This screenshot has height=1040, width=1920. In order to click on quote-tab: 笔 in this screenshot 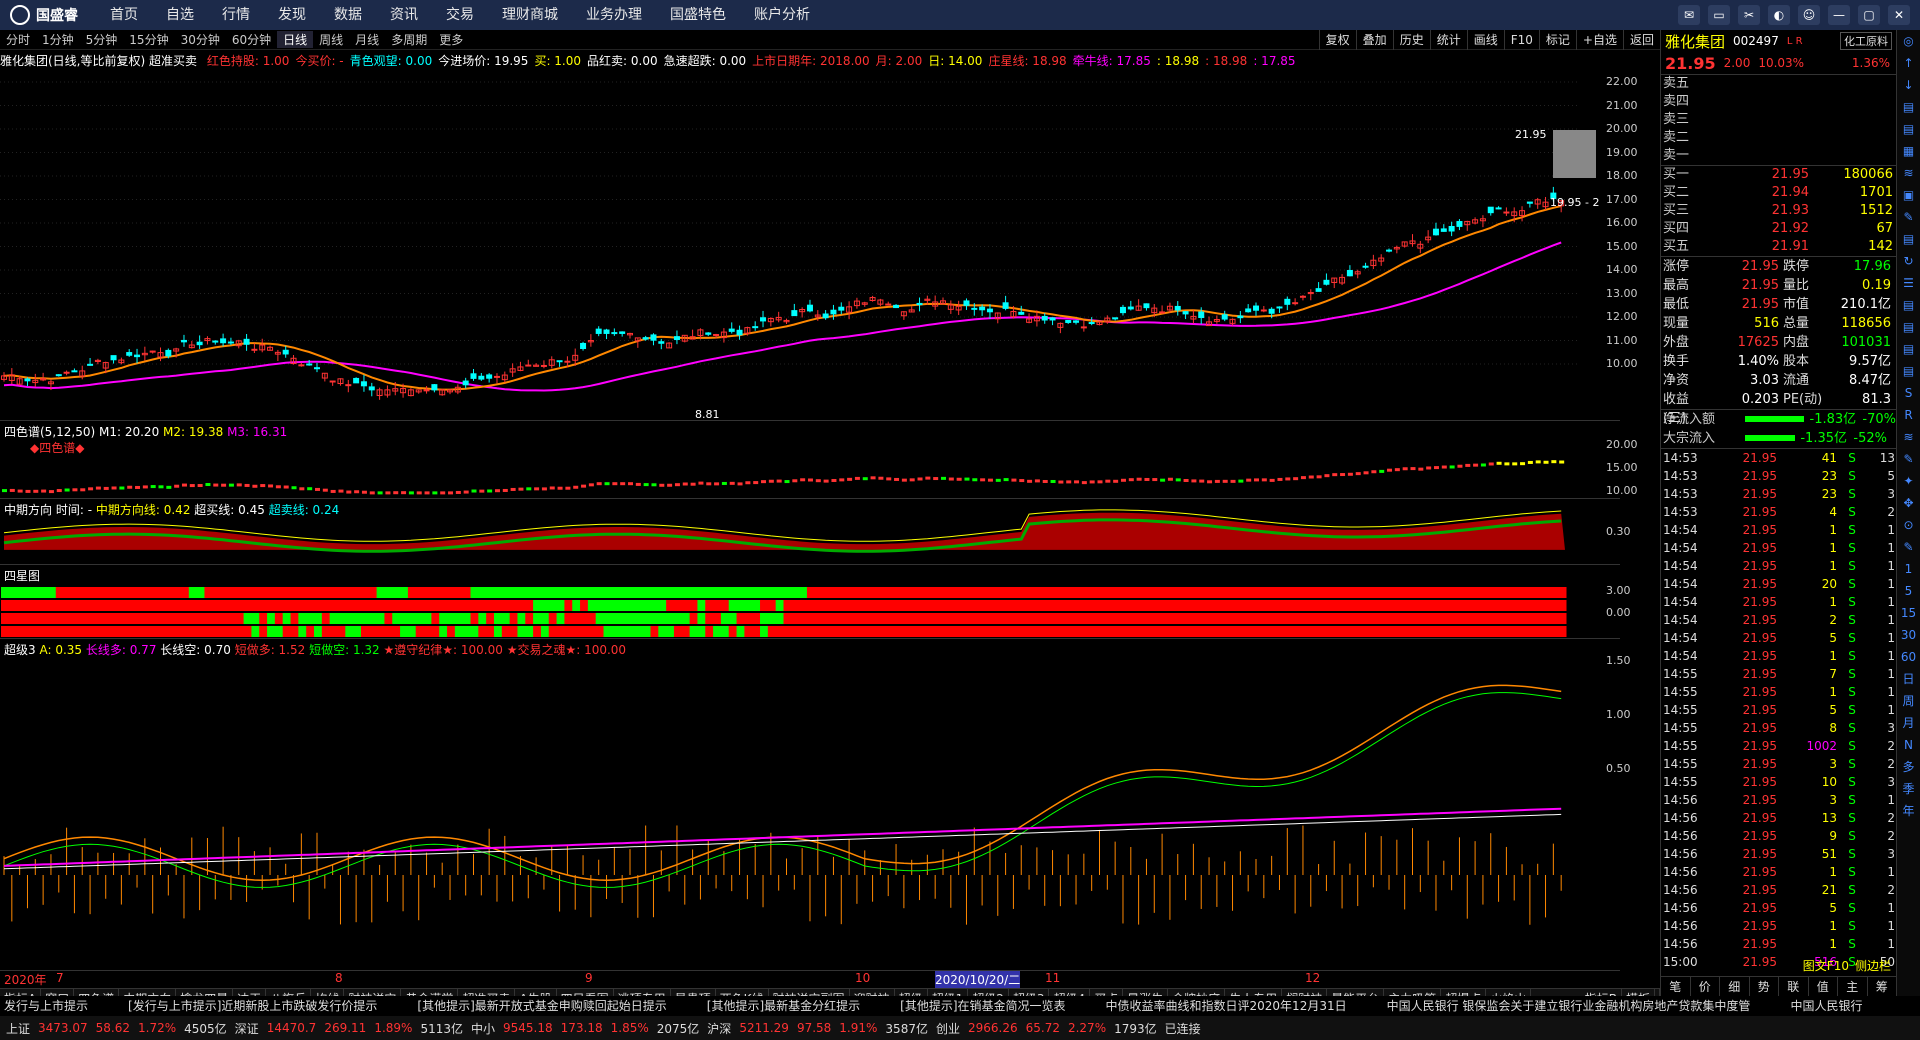, I will do `click(1676, 986)`.